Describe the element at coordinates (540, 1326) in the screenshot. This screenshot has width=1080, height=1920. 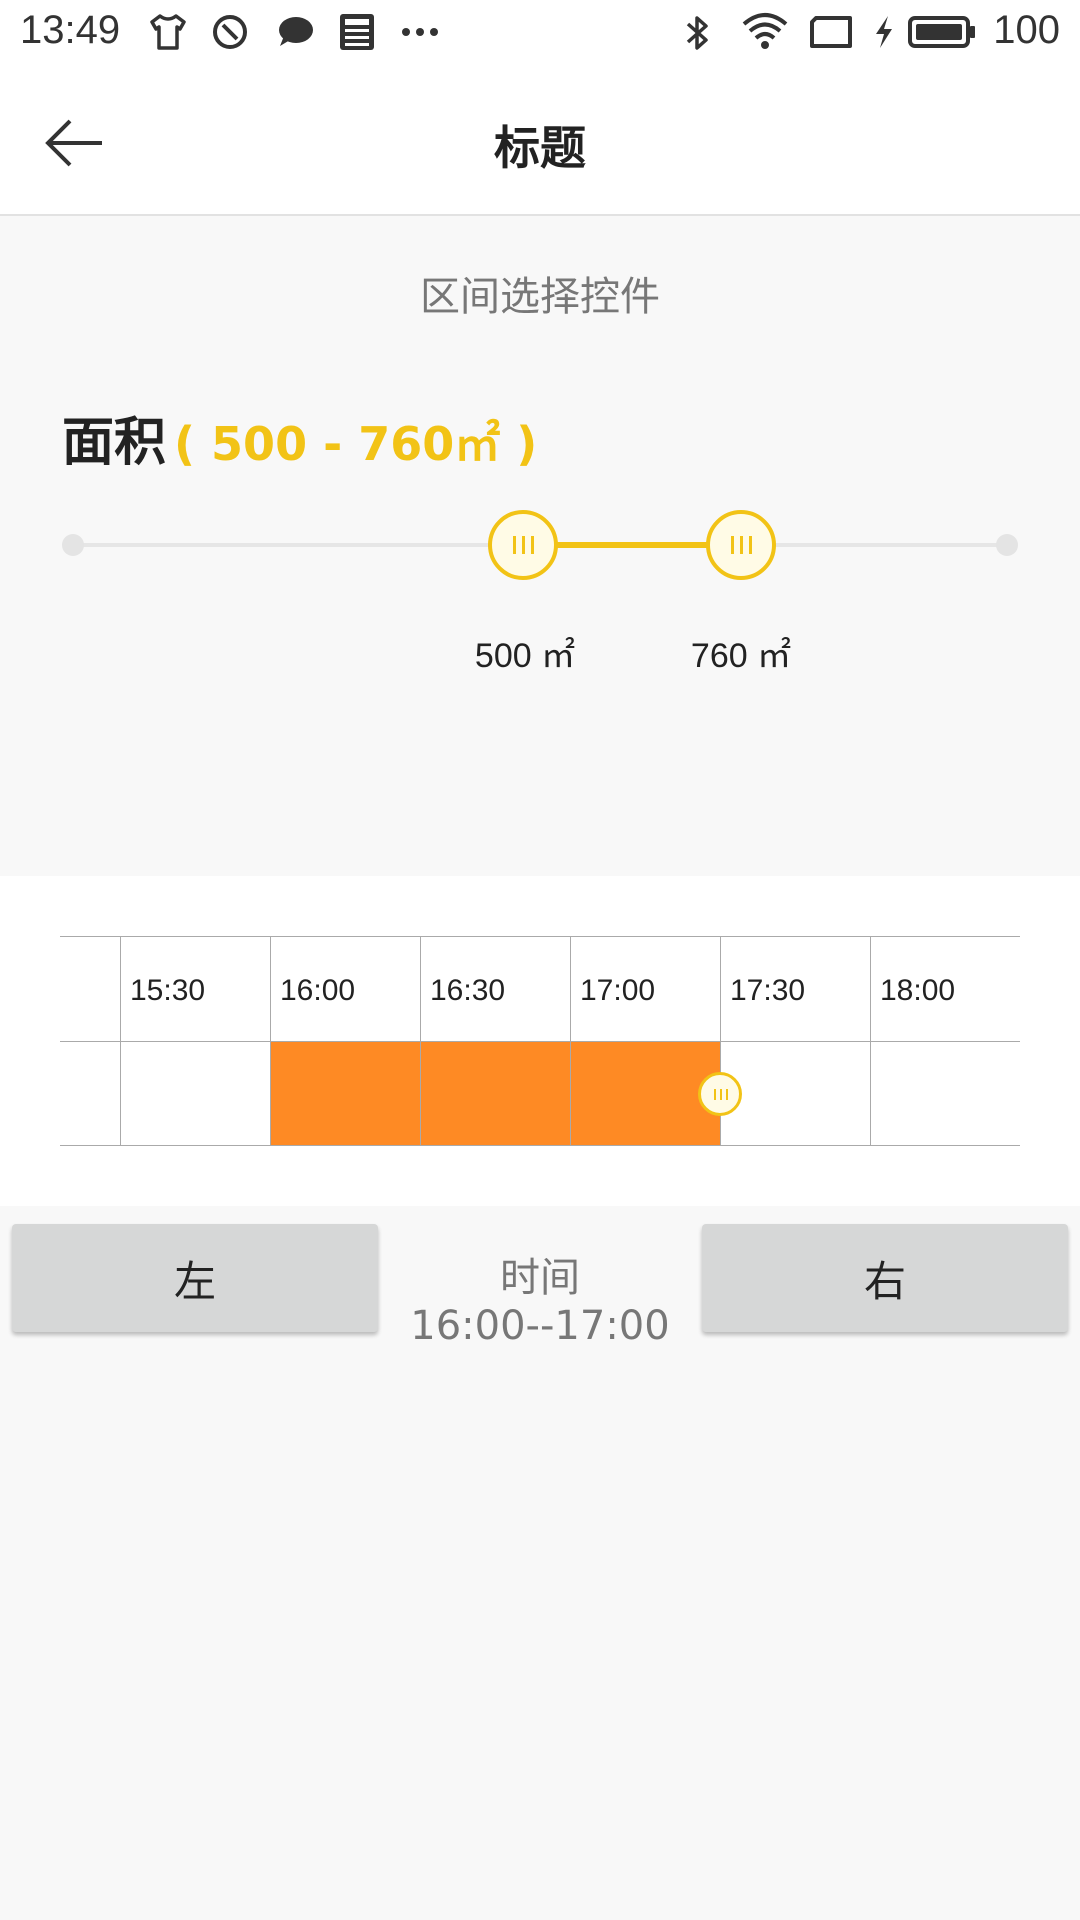
I see `time-caption-range: 16:00--17:00` at that location.